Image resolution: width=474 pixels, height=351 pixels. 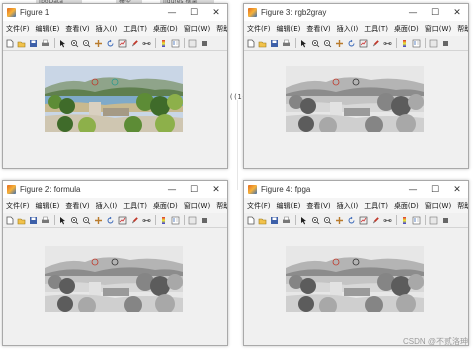 I want to click on window-titlebar: Figure 4: fpga — ☐ ✕, so click(x=356, y=189).